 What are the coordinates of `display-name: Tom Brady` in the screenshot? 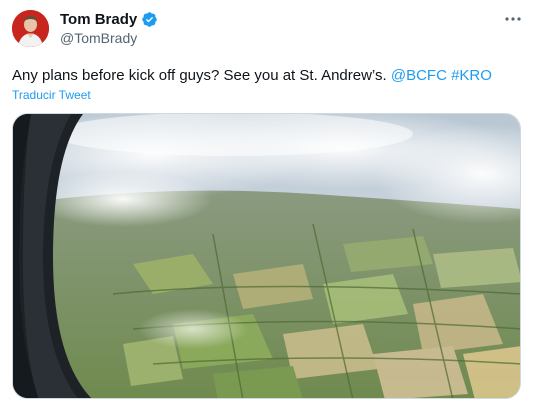 It's located at (98, 19).